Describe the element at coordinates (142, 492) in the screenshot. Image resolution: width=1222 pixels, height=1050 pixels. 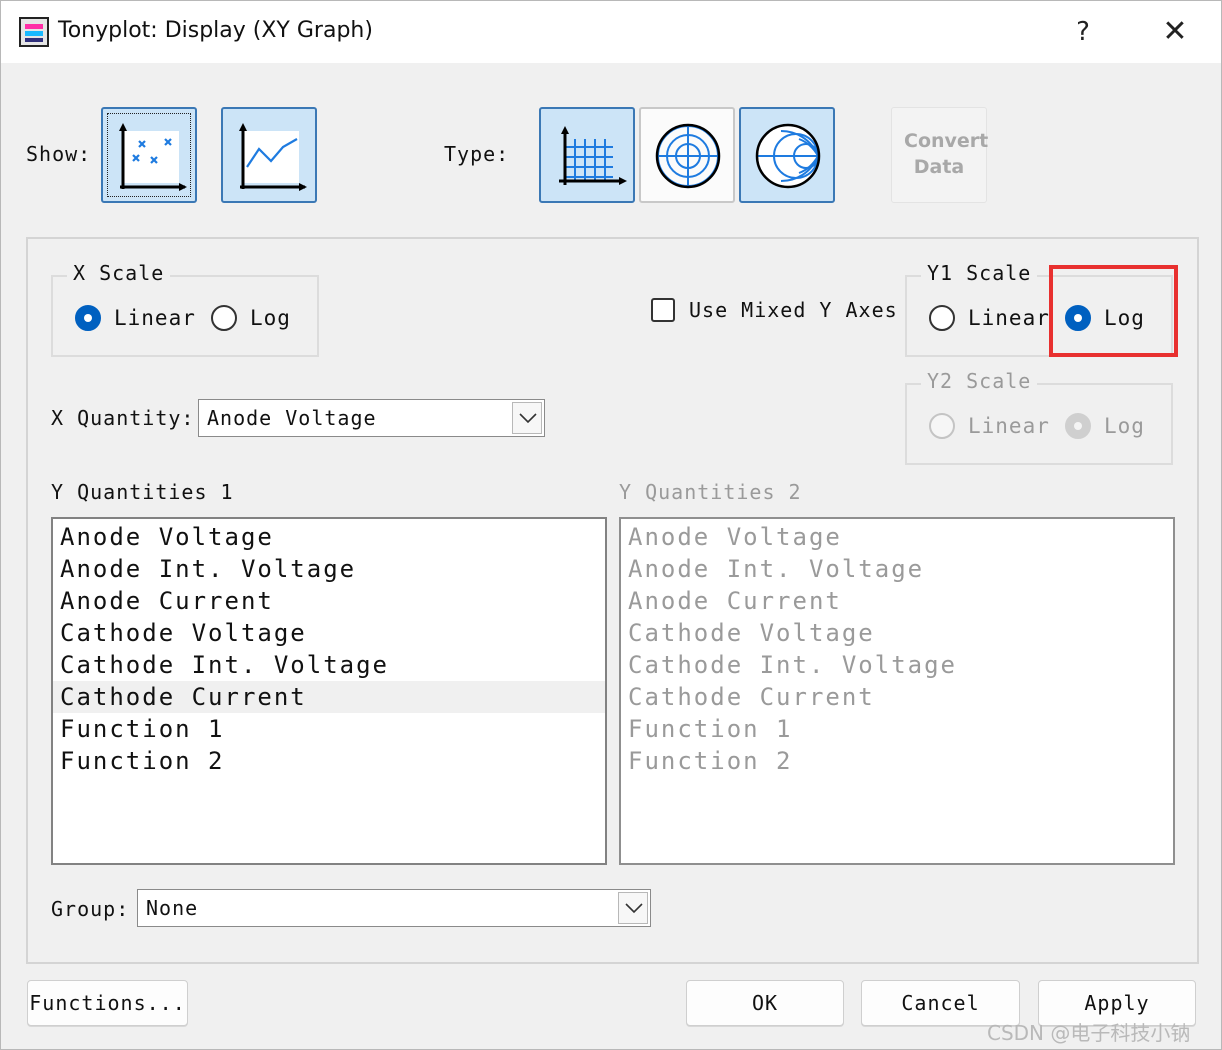
I see `y-quantities-1-label: Y Quantities 1` at that location.